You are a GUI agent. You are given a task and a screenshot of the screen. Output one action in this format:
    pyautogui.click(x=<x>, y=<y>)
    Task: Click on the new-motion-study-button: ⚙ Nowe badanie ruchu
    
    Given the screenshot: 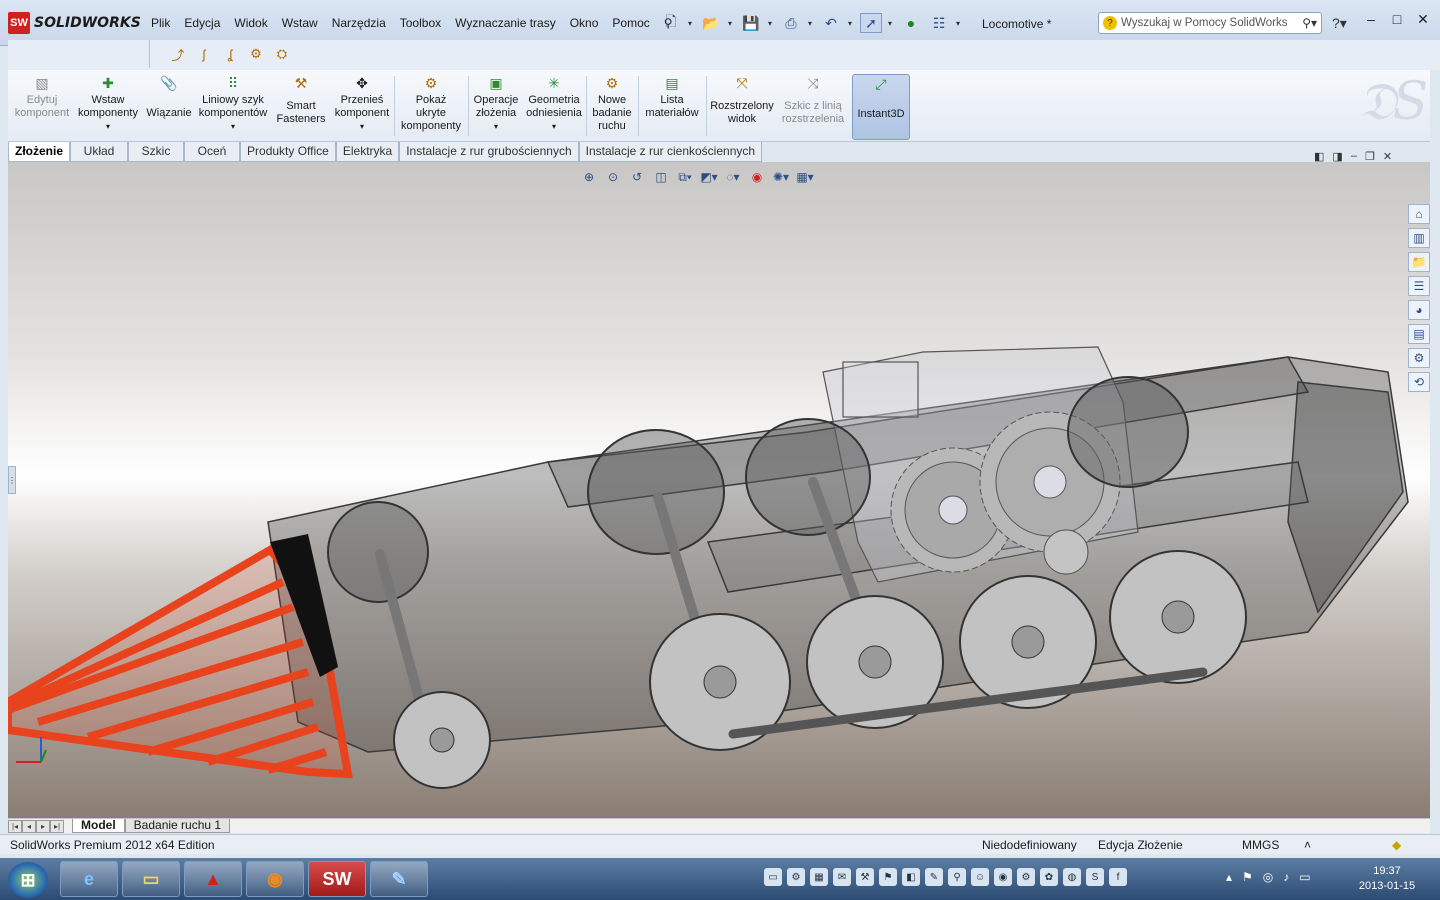 What is the action you would take?
    pyautogui.click(x=612, y=107)
    